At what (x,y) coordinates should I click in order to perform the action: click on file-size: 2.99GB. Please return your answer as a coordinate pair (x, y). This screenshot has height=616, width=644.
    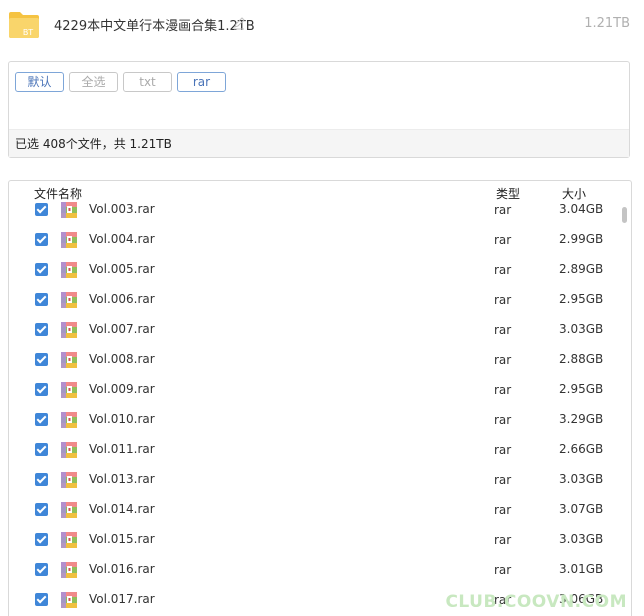
    Looking at the image, I should click on (581, 239).